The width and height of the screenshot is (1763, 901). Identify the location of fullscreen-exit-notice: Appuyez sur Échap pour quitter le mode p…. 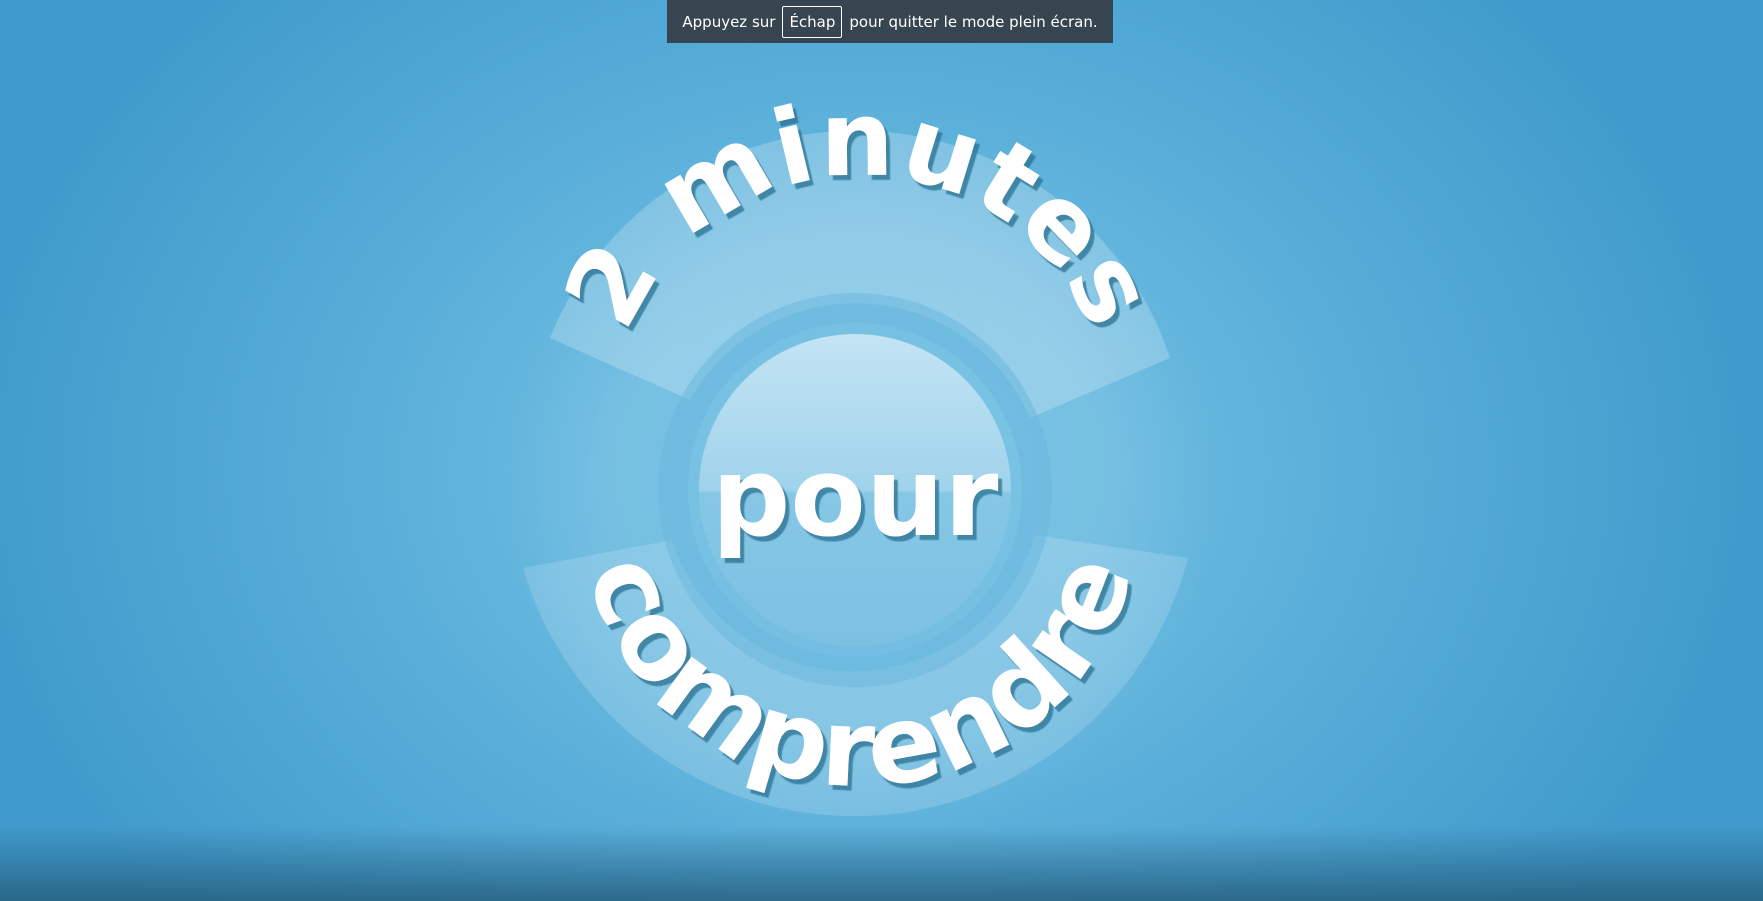
(890, 21).